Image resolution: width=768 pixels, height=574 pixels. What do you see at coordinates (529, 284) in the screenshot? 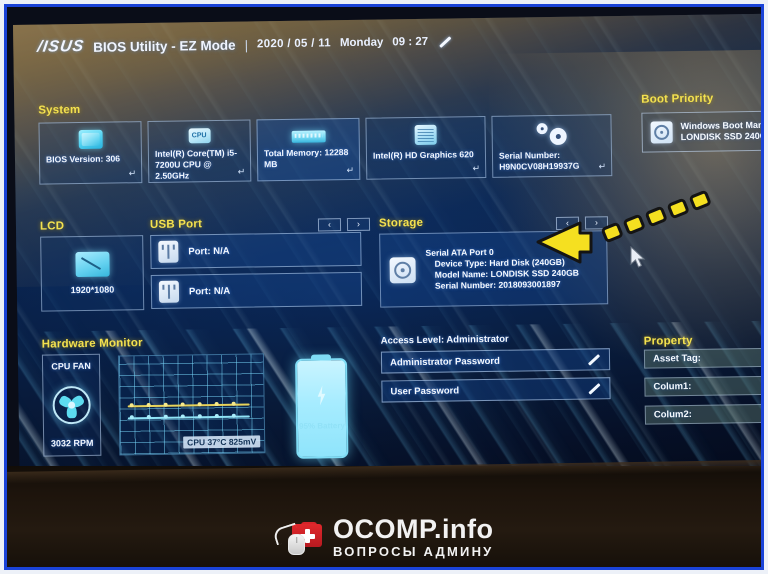
I see `storage-serial-value: 2018093001897` at bounding box center [529, 284].